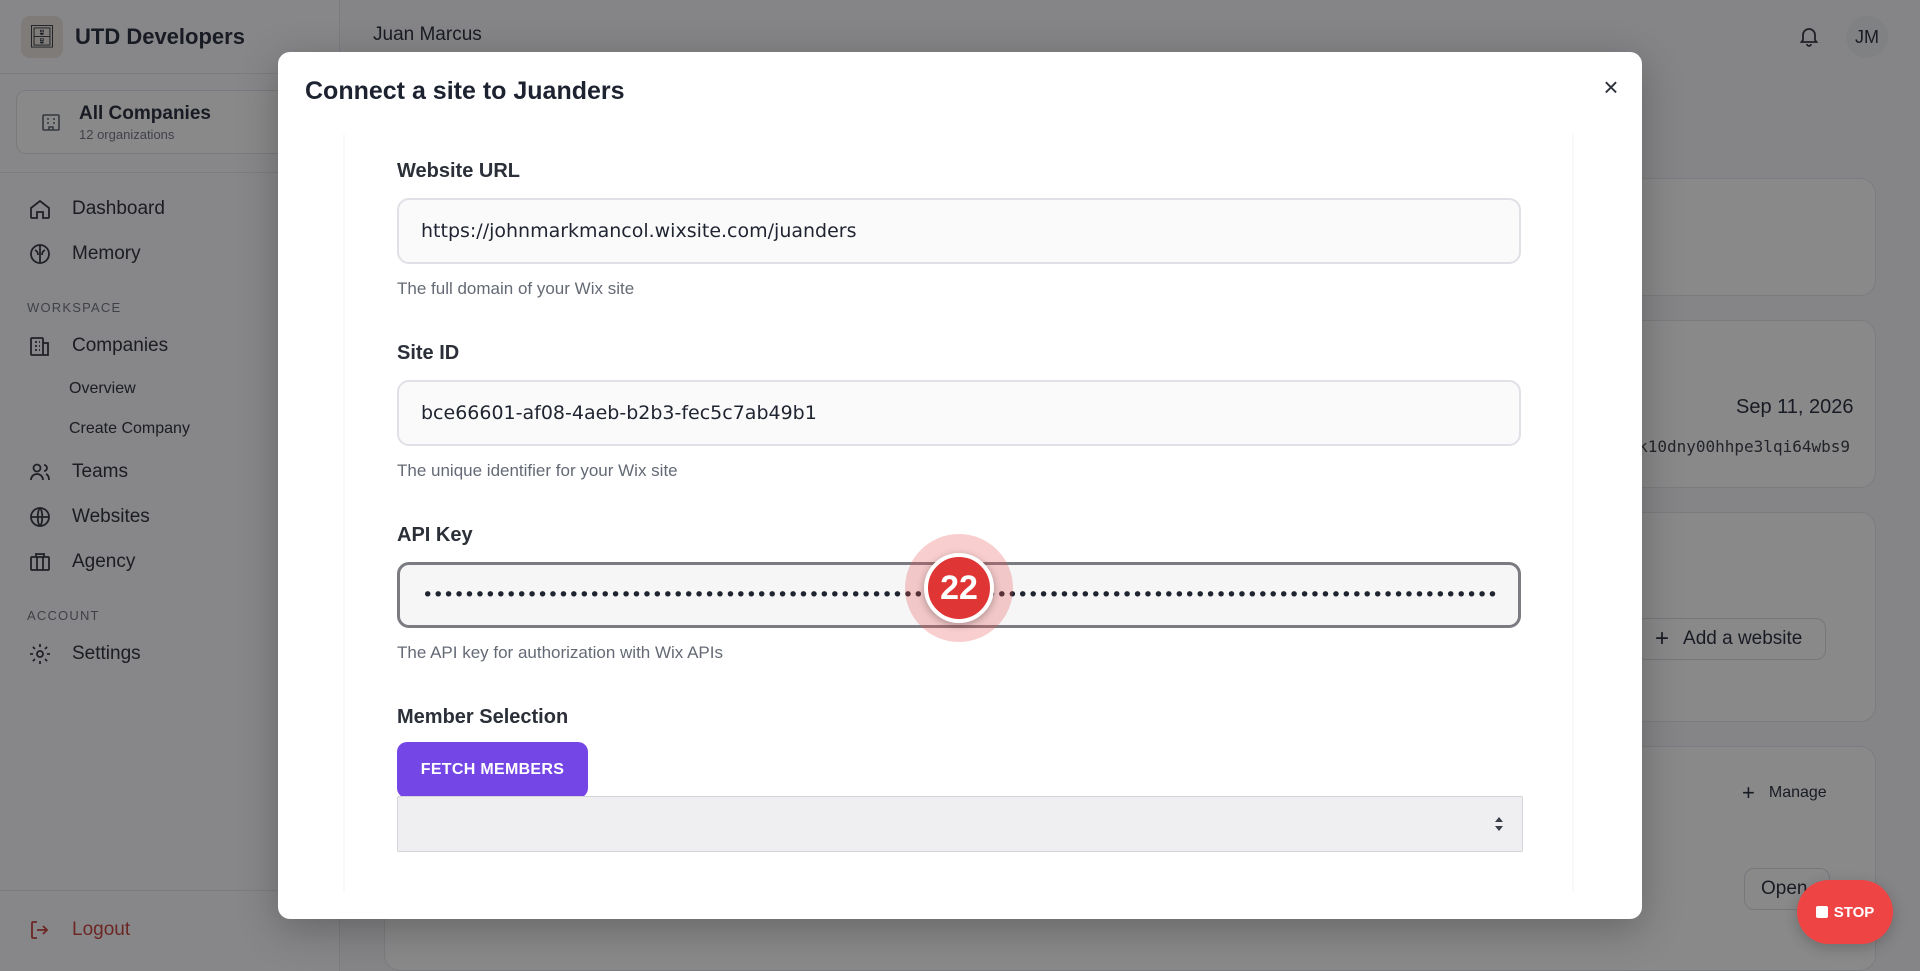 The image size is (1920, 971). Describe the element at coordinates (1499, 824) in the screenshot. I see `select-arrows-icon` at that location.